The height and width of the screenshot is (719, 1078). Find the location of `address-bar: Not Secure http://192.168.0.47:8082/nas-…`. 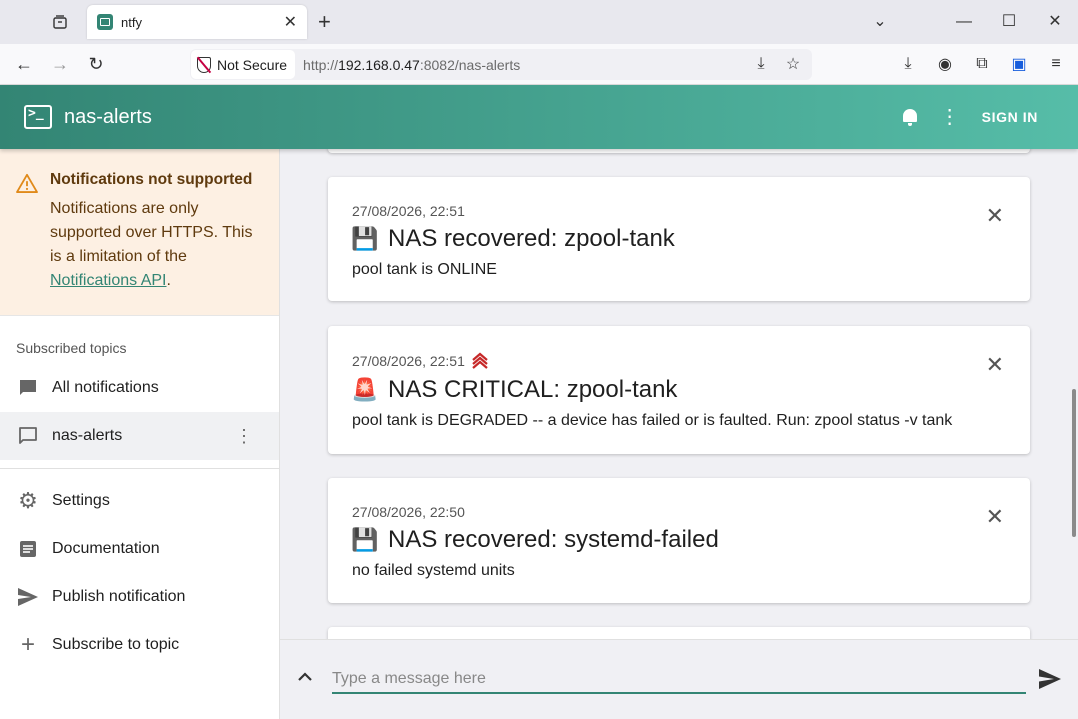

address-bar: Not Secure http://192.168.0.47:8082/nas-… is located at coordinates (501, 64).